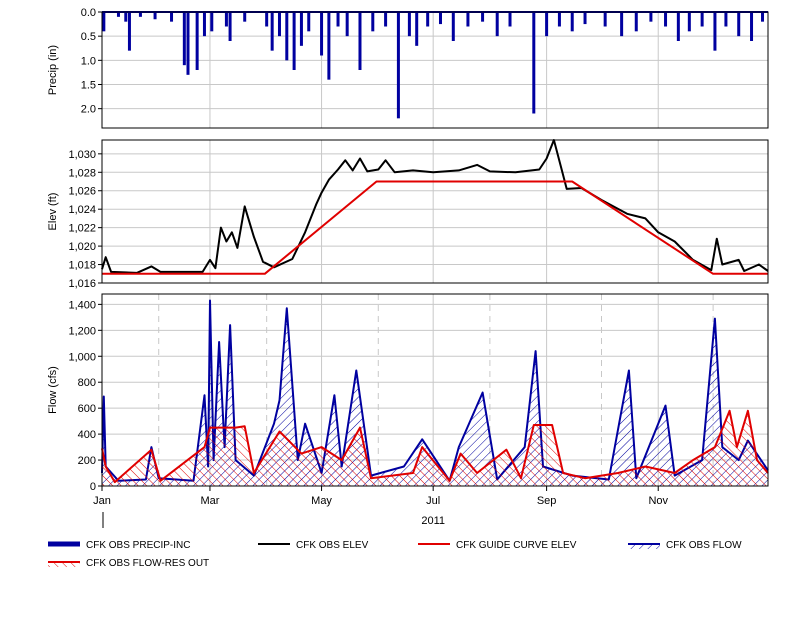 This screenshot has width=800, height=627. What do you see at coordinates (147, 563) in the screenshot?
I see `legend-label: CFK OBS FLOW-RES OUT` at bounding box center [147, 563].